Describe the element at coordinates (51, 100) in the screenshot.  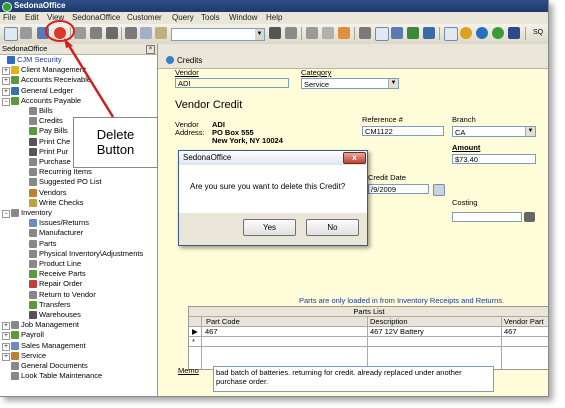
I see `tree-node-label: Accounts Payable` at that location.